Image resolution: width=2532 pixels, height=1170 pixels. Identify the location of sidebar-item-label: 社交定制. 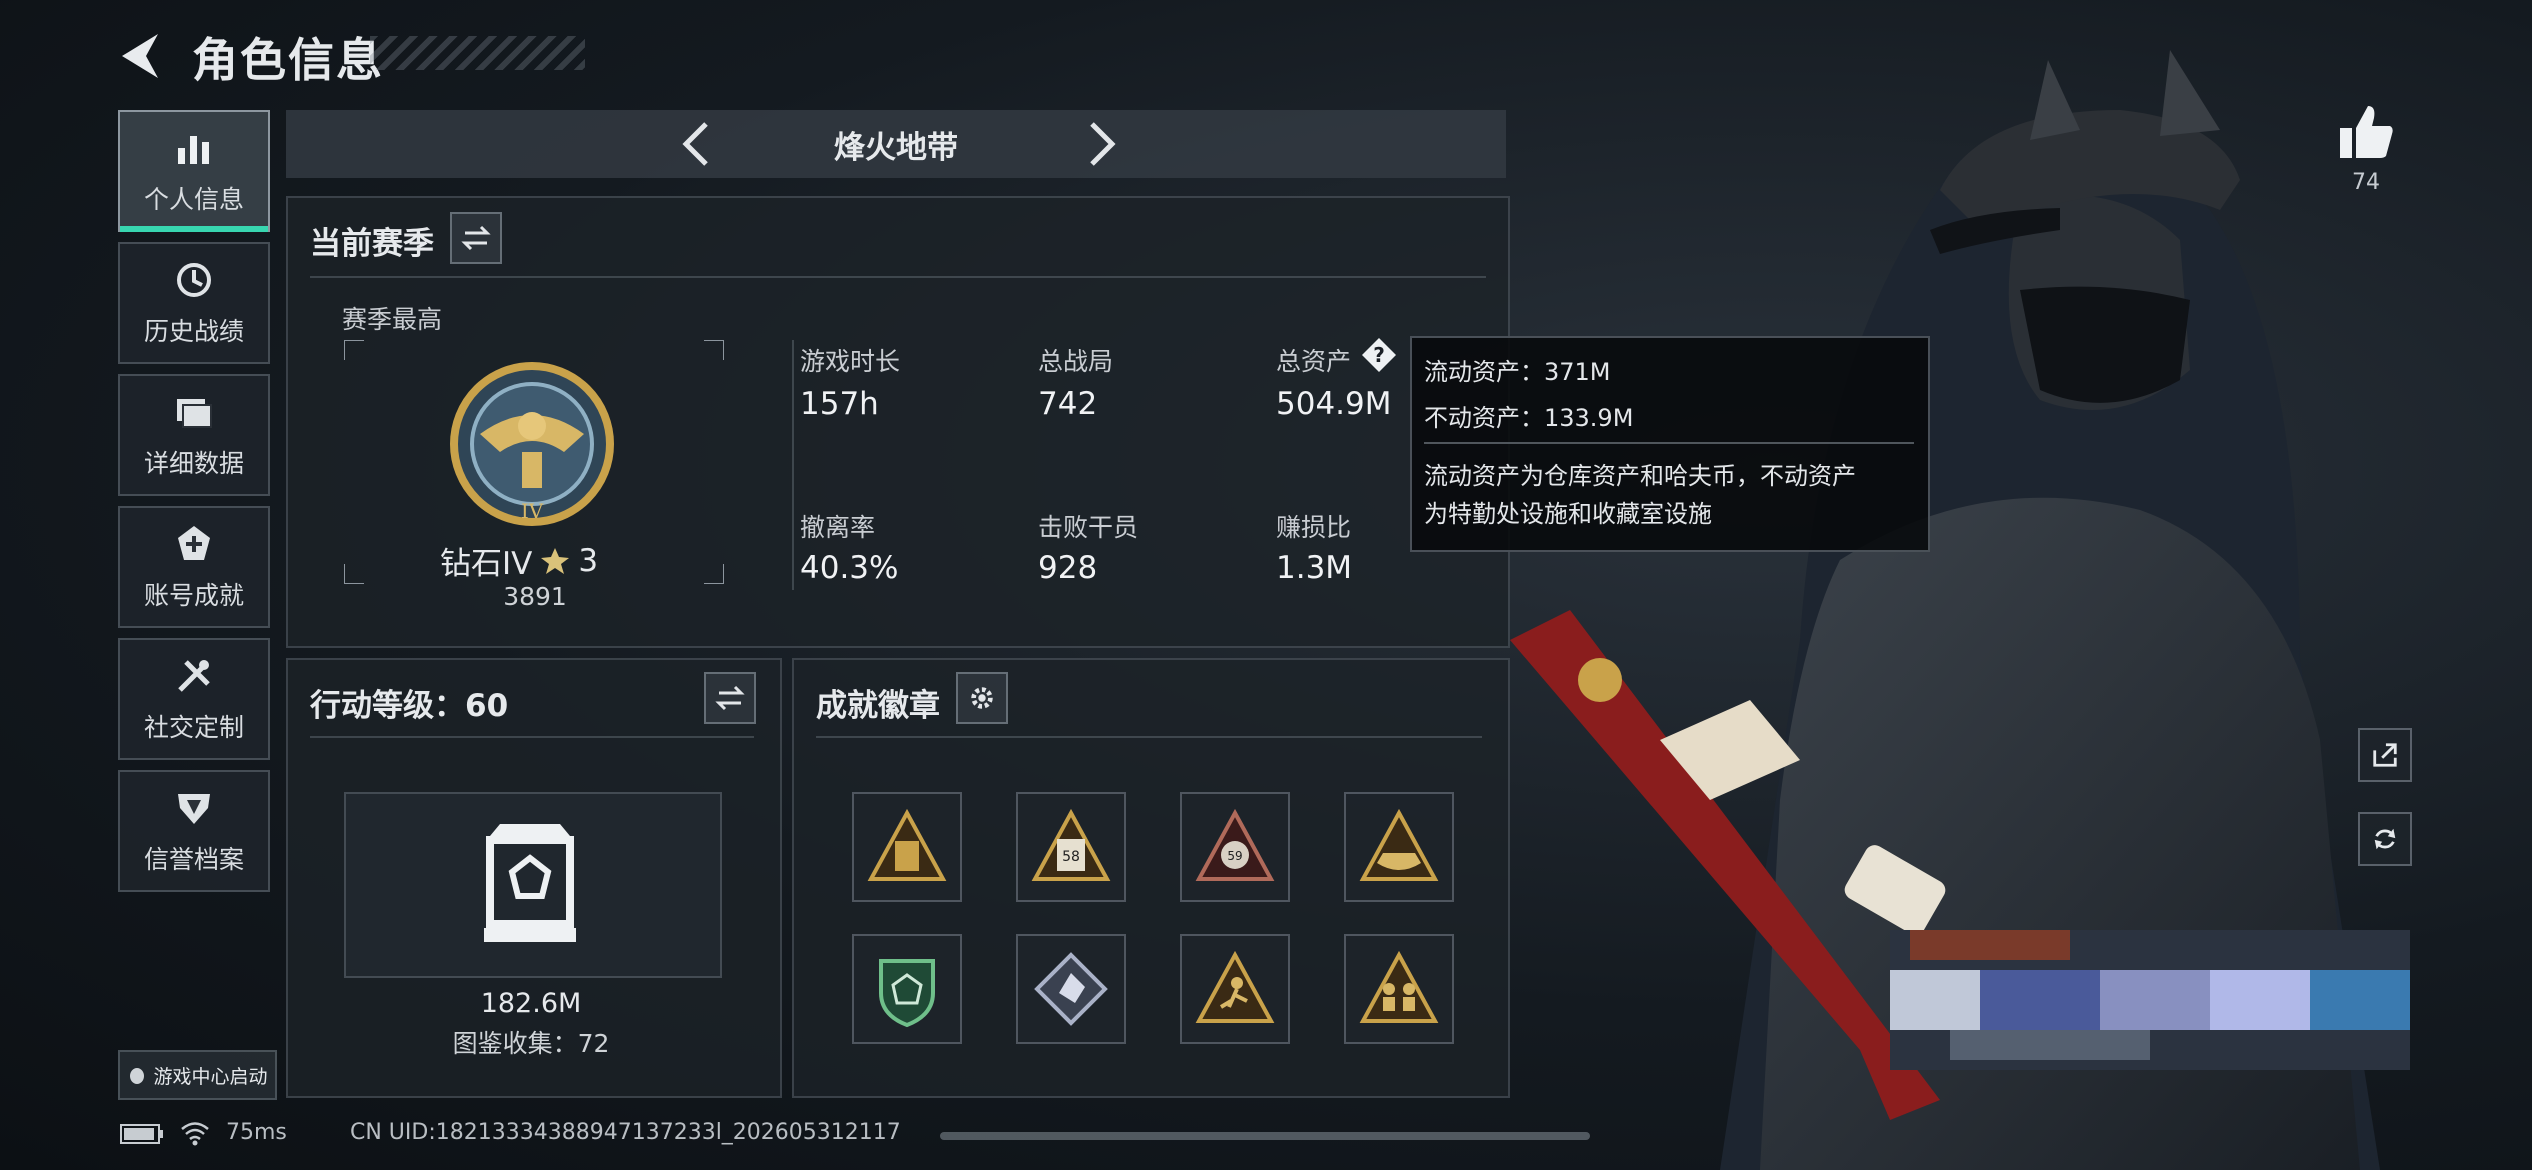
(193, 727).